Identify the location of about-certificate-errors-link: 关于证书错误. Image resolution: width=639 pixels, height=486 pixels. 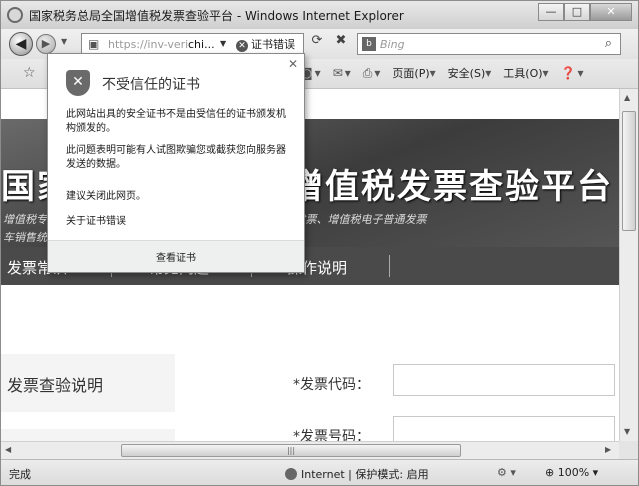
(96, 219).